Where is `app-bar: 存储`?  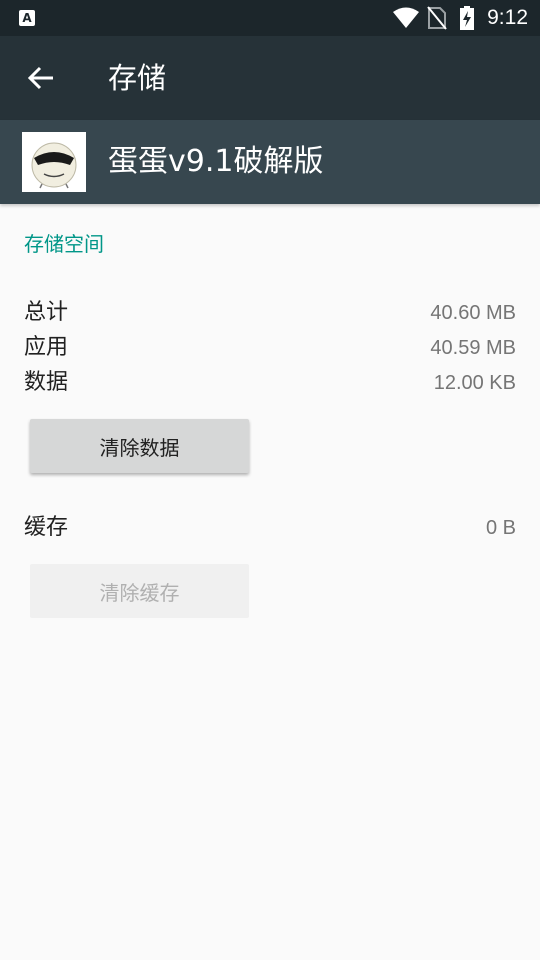 app-bar: 存储 is located at coordinates (270, 78).